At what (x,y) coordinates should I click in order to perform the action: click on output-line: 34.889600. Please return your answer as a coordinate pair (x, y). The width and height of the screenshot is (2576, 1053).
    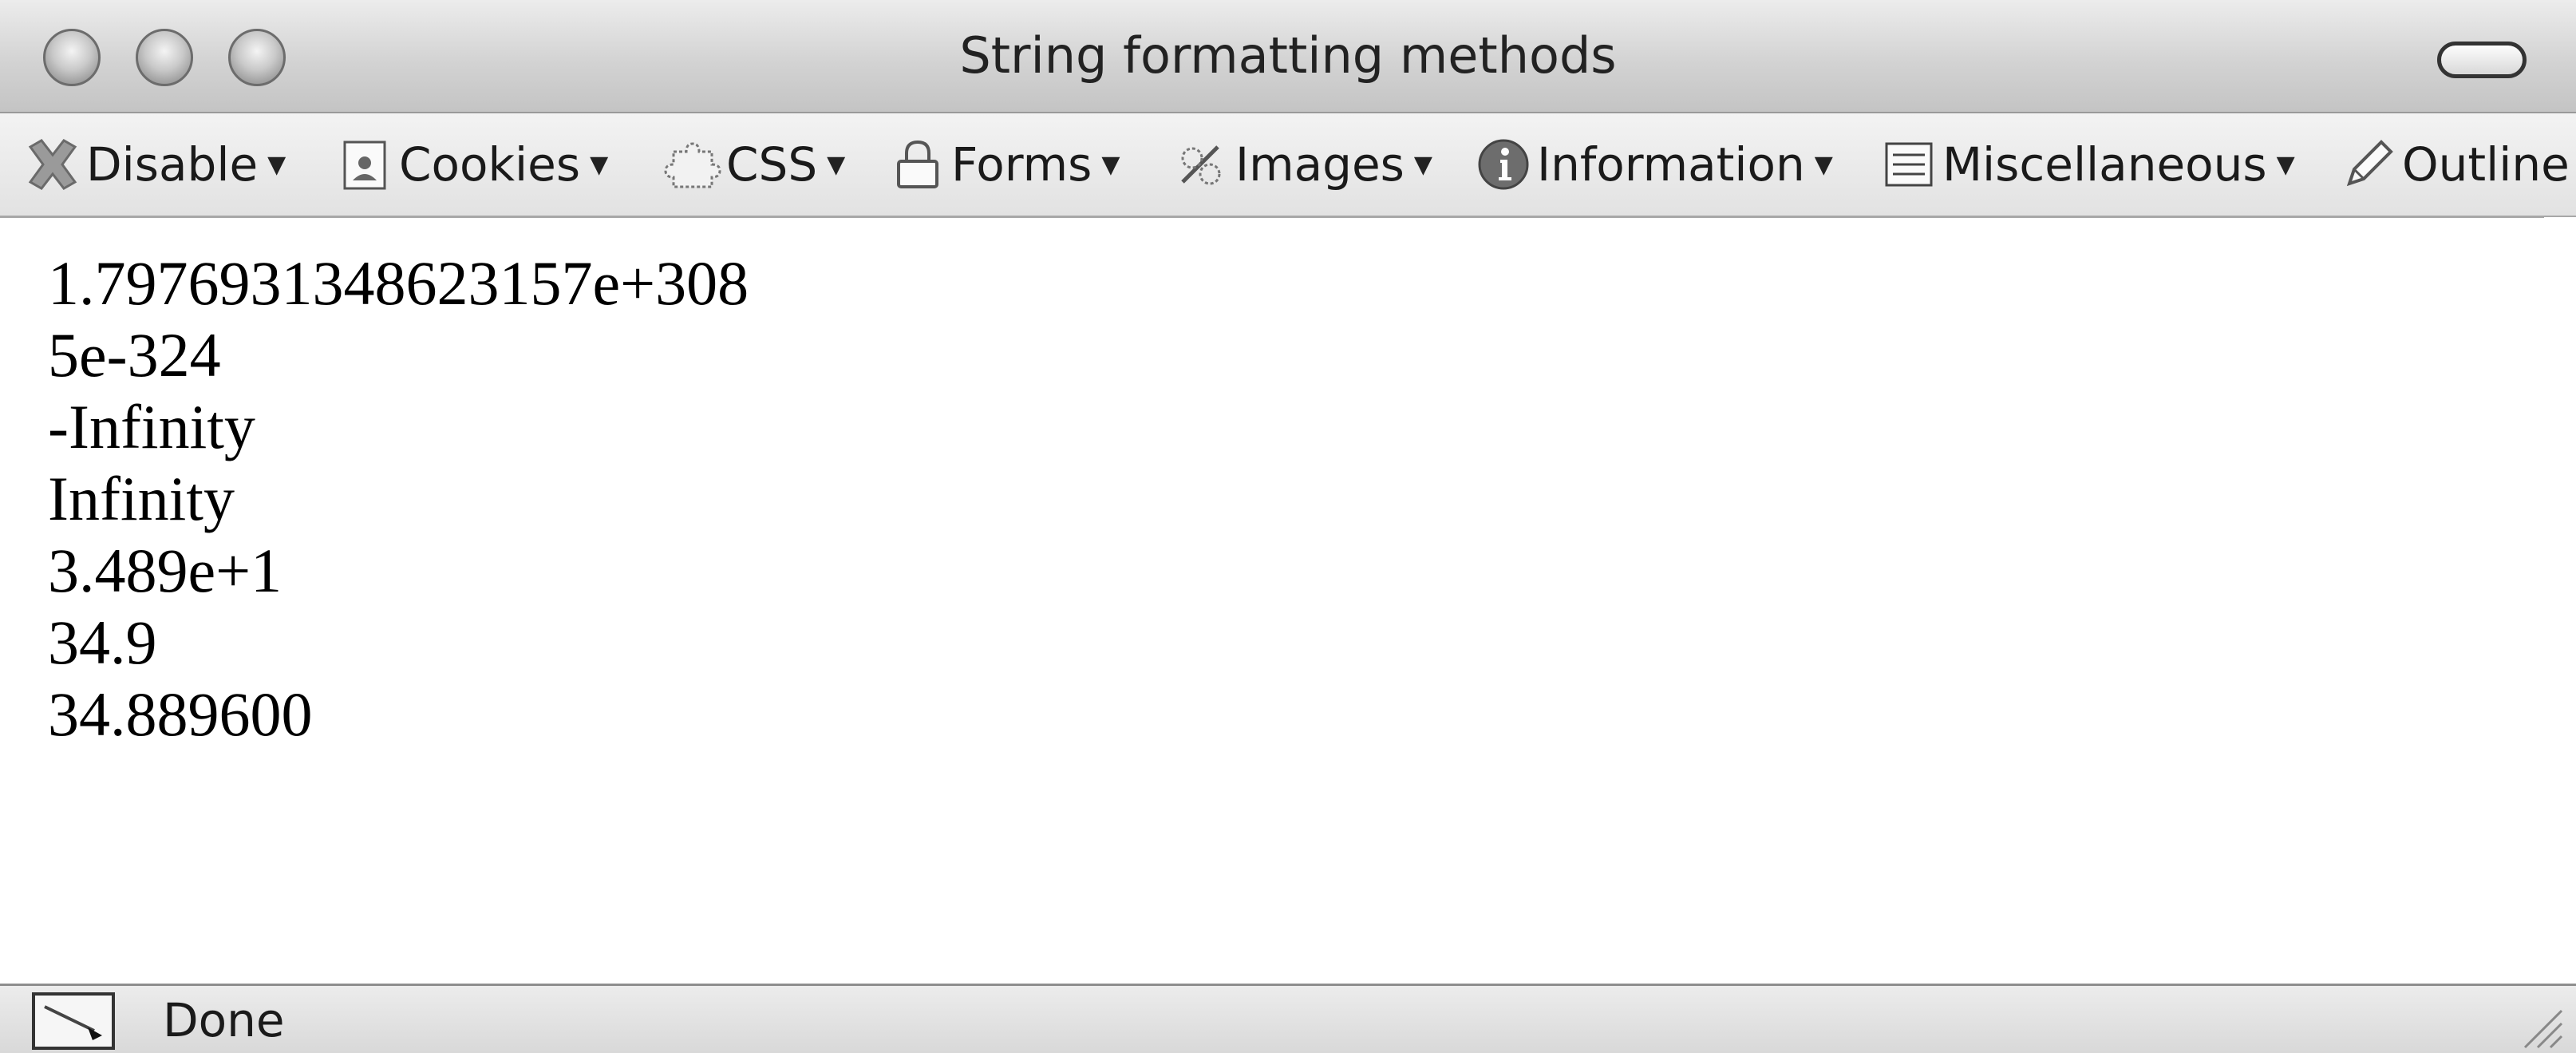
    Looking at the image, I should click on (180, 714).